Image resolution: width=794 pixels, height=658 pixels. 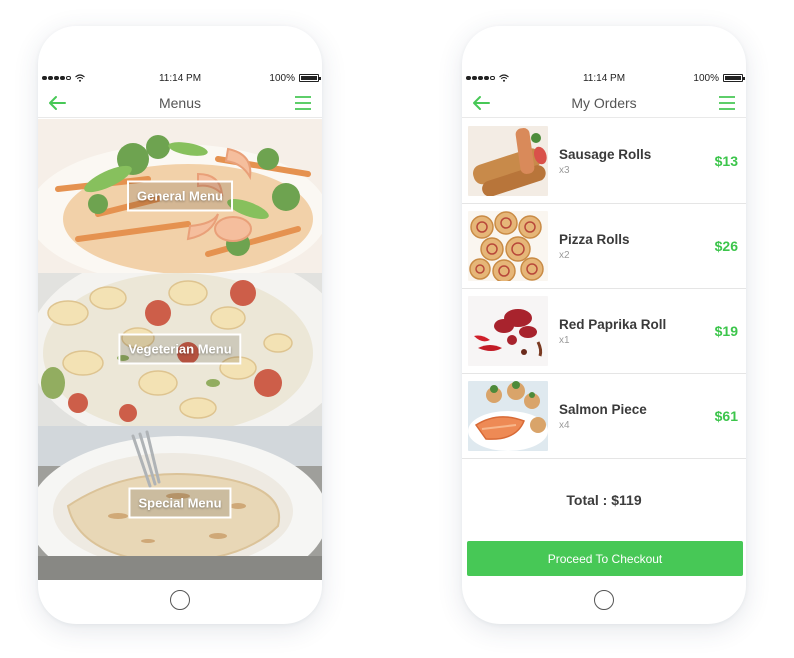 I want to click on page-title: Menus, so click(x=180, y=102).